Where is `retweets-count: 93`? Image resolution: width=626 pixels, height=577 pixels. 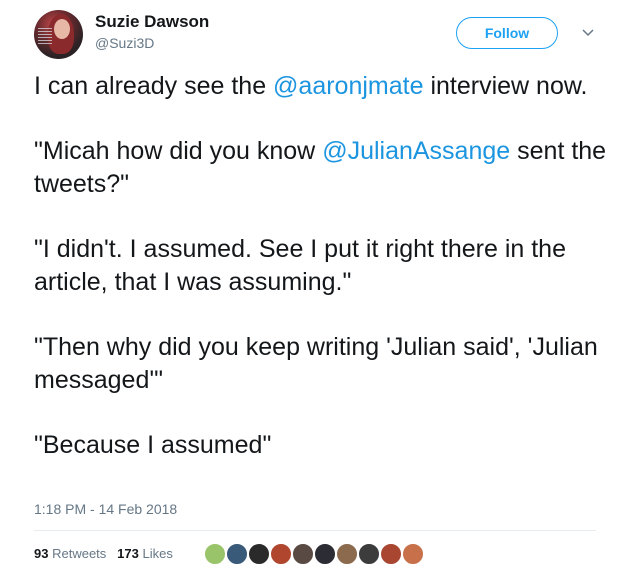 retweets-count: 93 is located at coordinates (41, 553).